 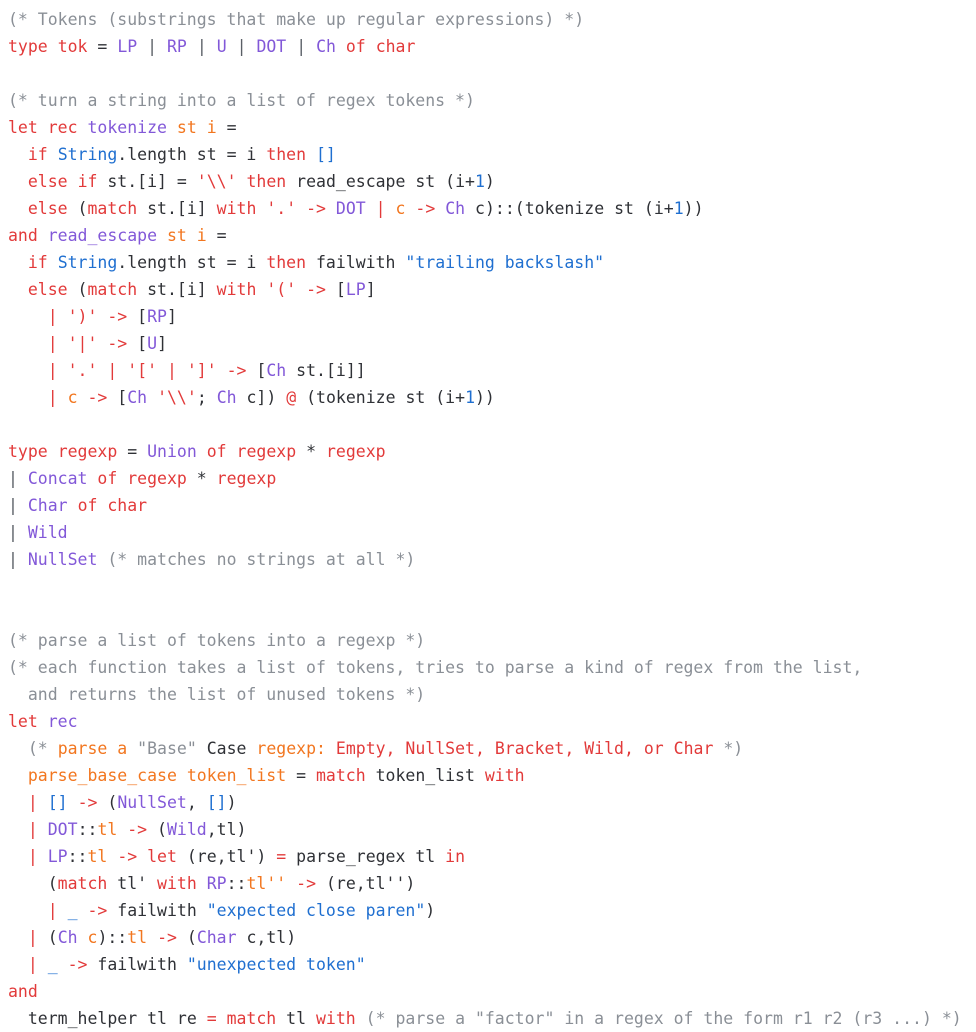 I want to click on token-kw: regexp, so click(x=266, y=451).